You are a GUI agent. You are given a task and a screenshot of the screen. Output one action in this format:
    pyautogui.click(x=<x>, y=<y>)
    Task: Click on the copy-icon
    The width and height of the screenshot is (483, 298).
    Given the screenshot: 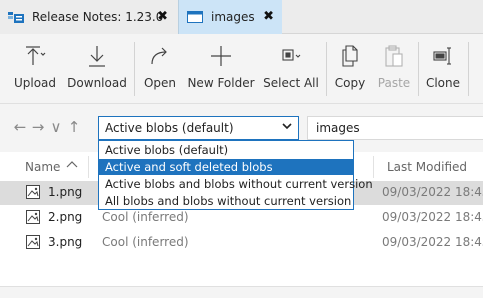 What is the action you would take?
    pyautogui.click(x=350, y=56)
    